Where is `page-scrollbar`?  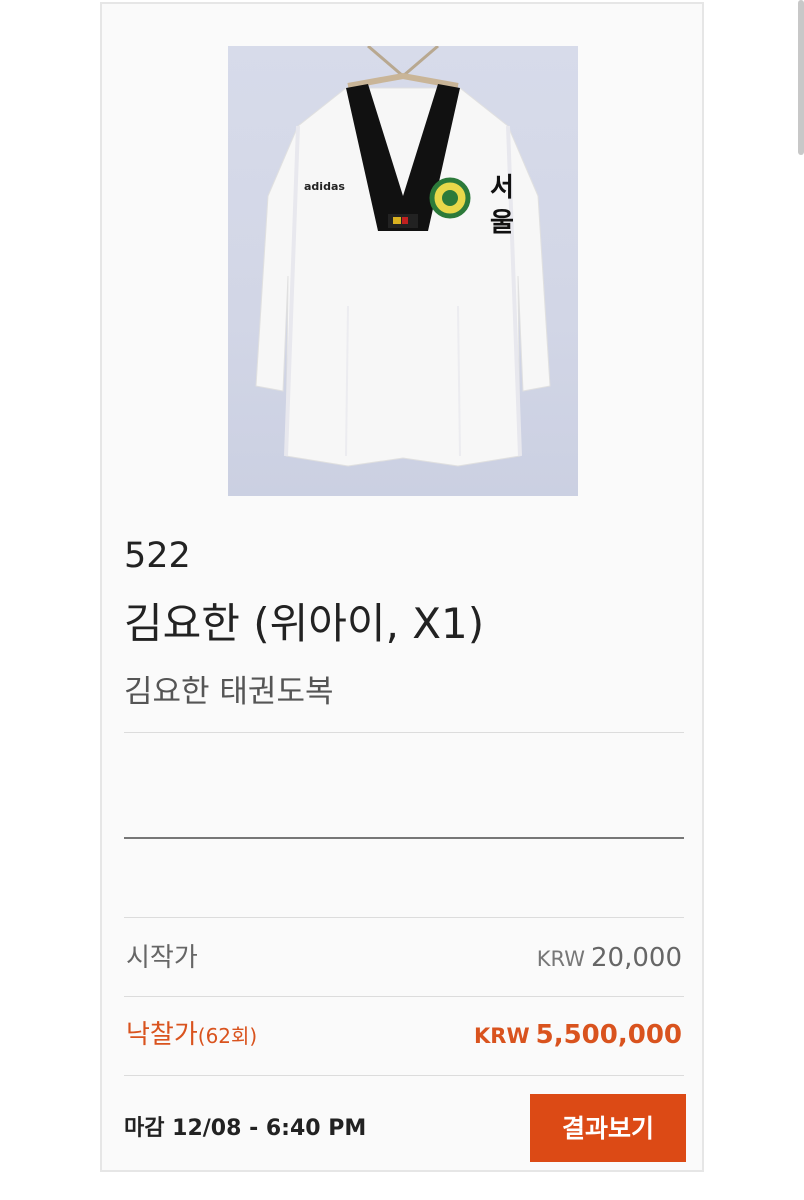
page-scrollbar is located at coordinates (801, 77).